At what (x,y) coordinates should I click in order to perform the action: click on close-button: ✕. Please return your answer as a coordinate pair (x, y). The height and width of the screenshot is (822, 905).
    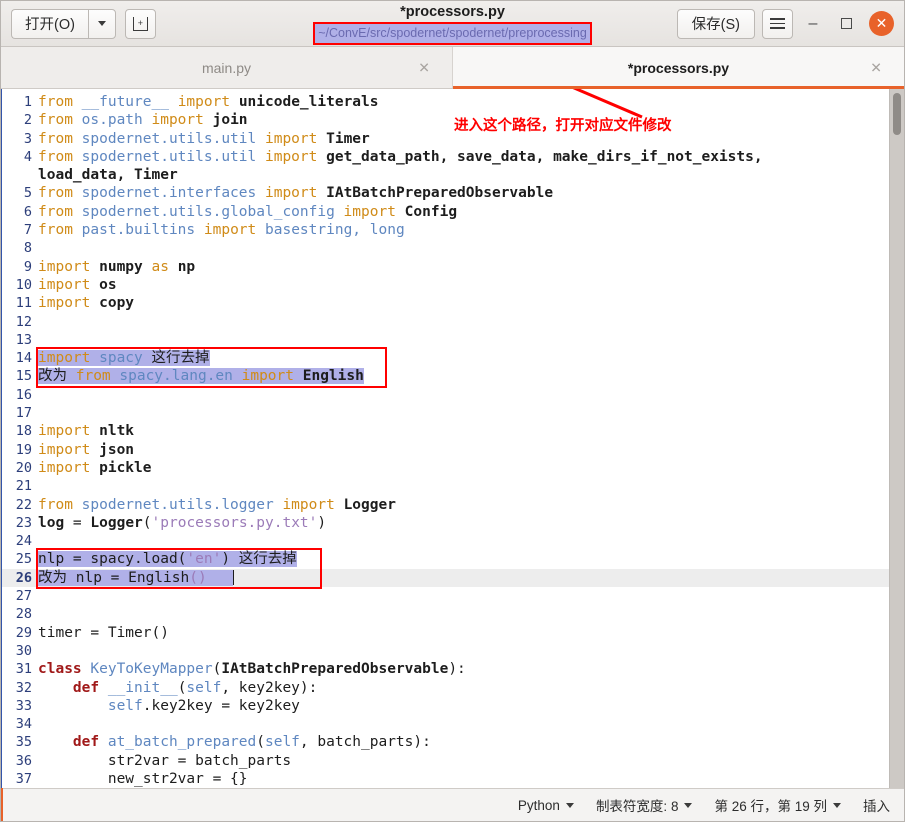
    Looking at the image, I should click on (881, 23).